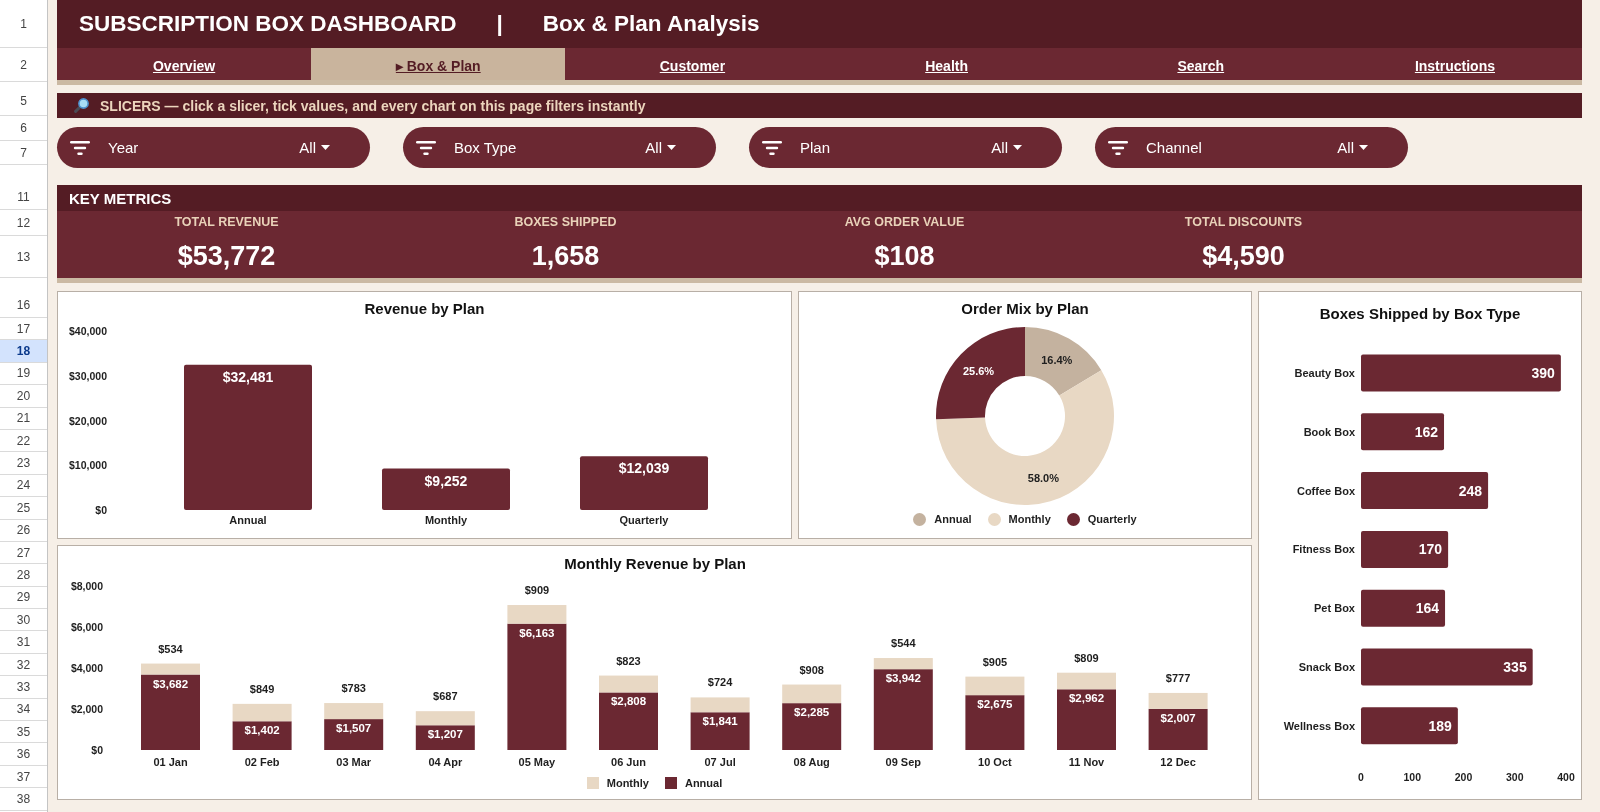 The image size is (1600, 812). Describe the element at coordinates (354, 762) in the screenshot. I see `category-label: 03 Mar` at that location.